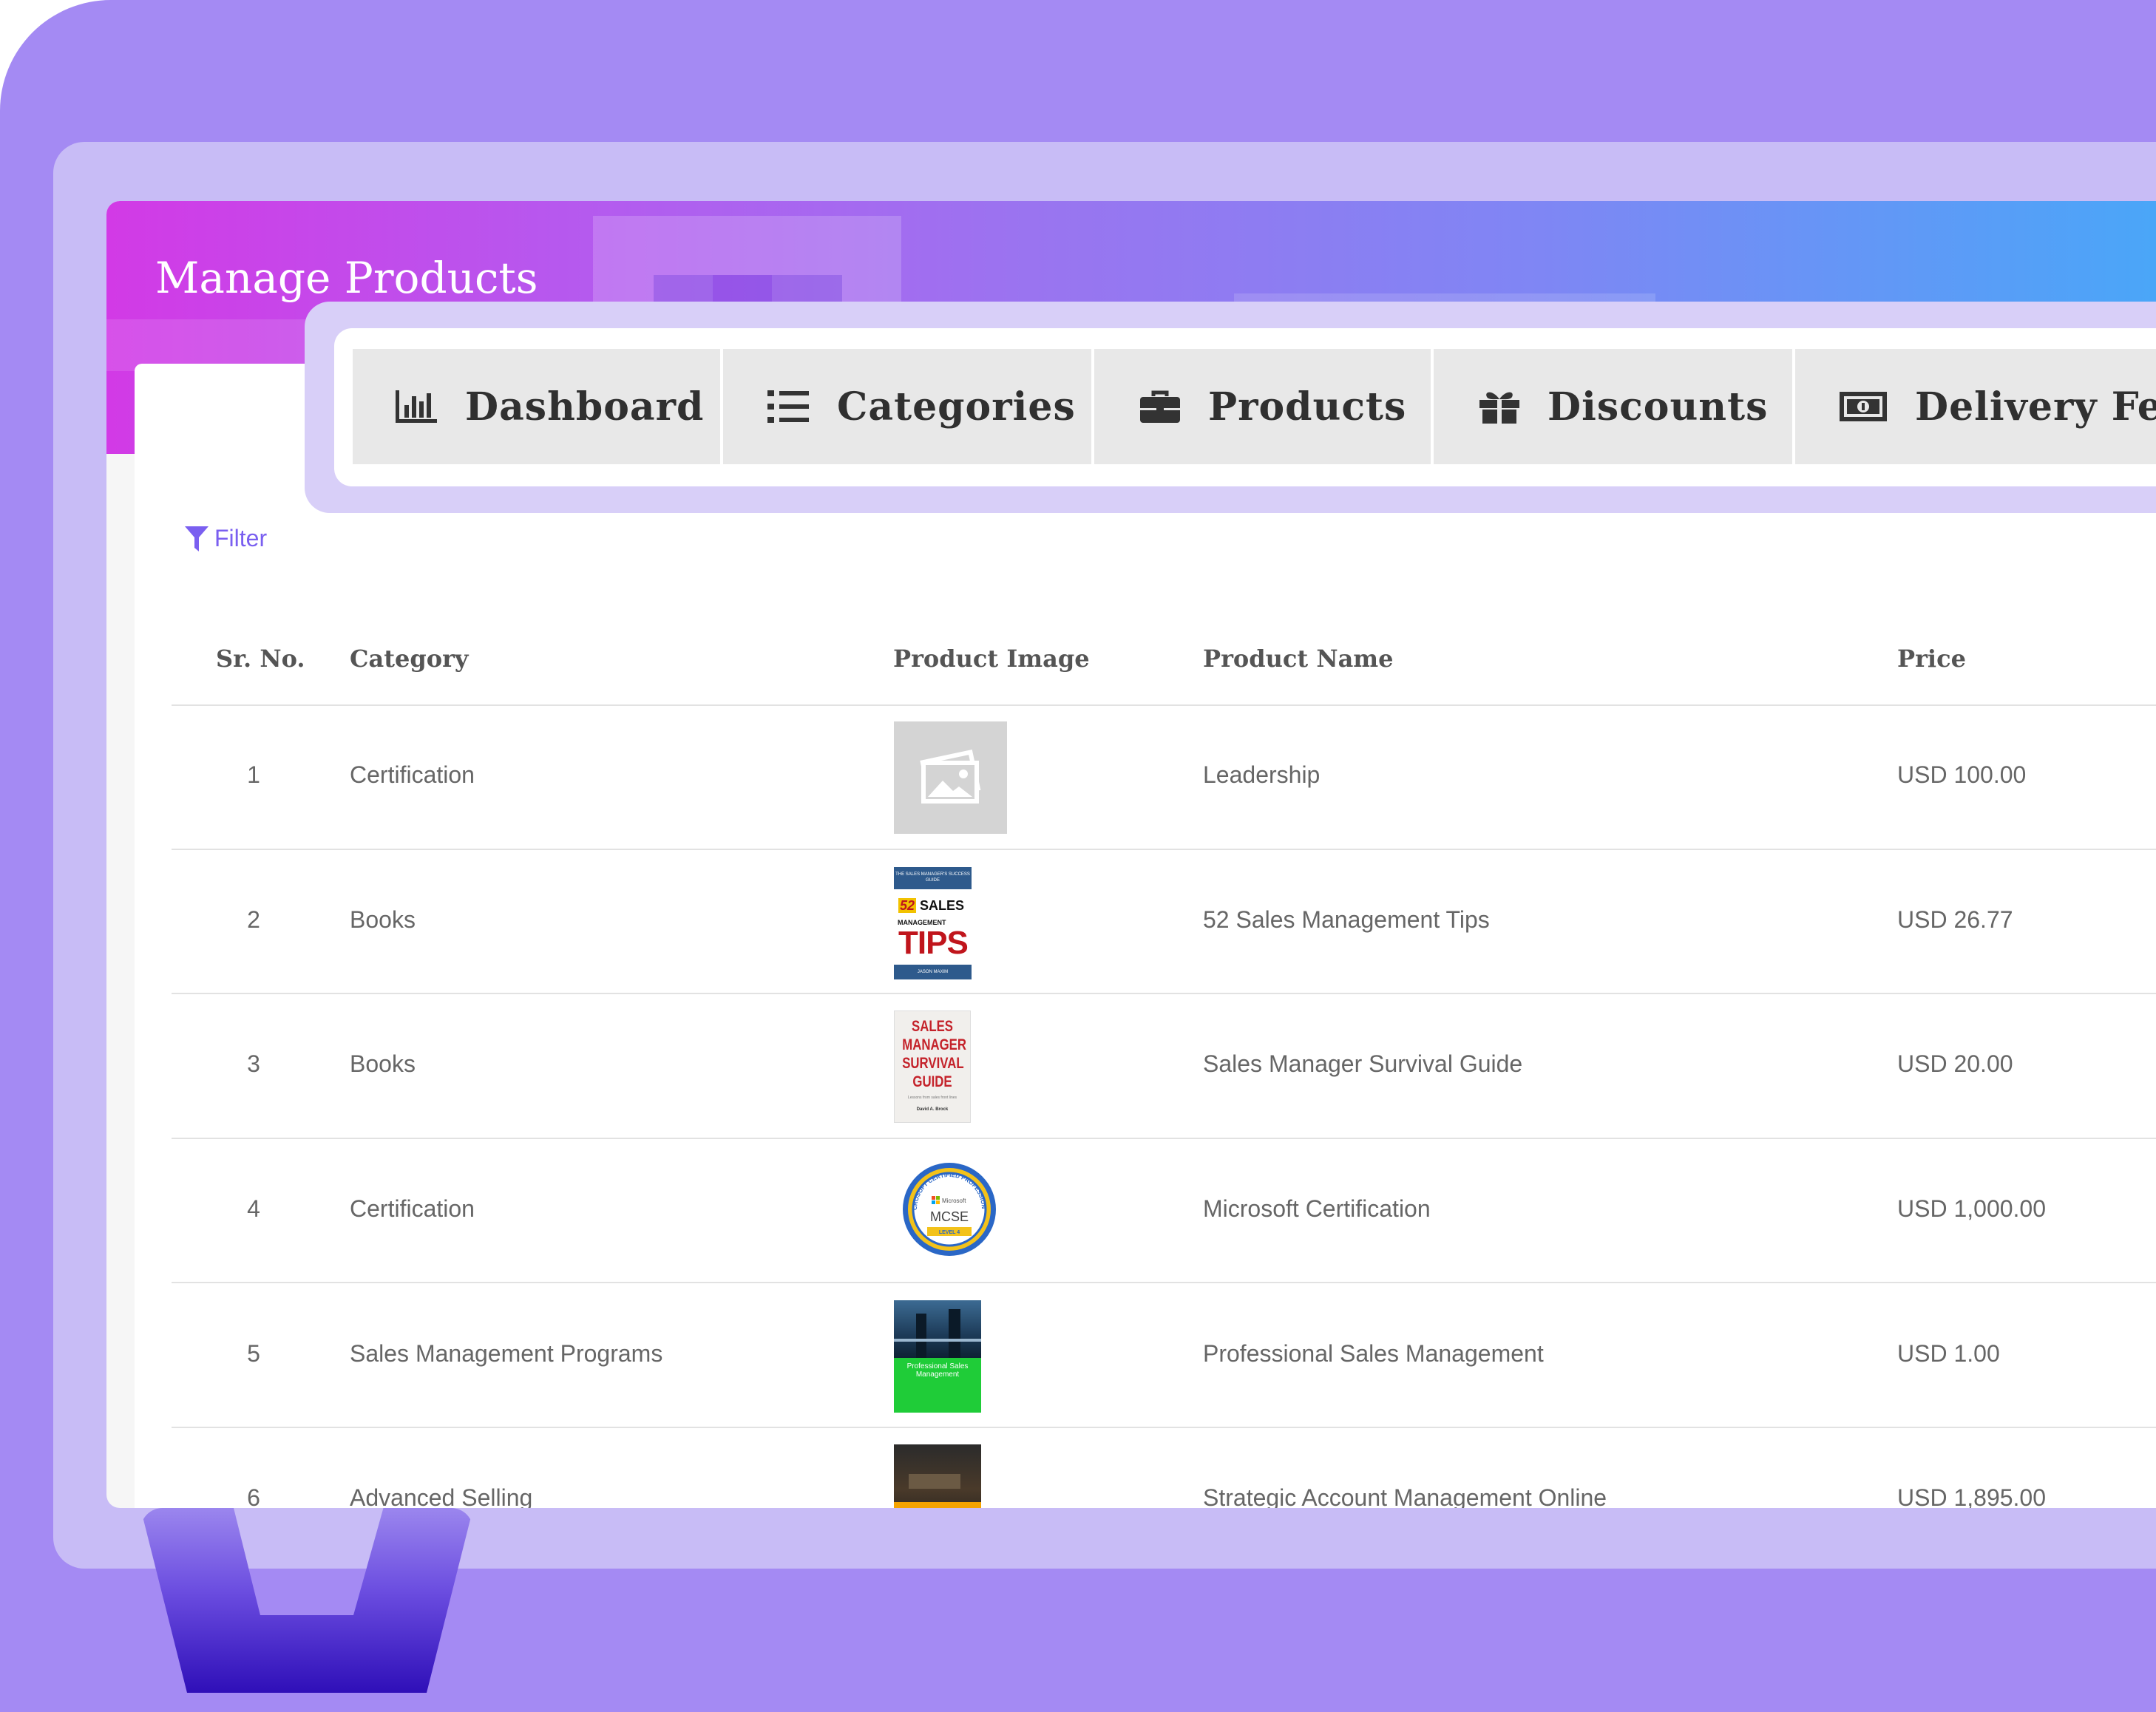  I want to click on filter-button: Filter, so click(226, 538).